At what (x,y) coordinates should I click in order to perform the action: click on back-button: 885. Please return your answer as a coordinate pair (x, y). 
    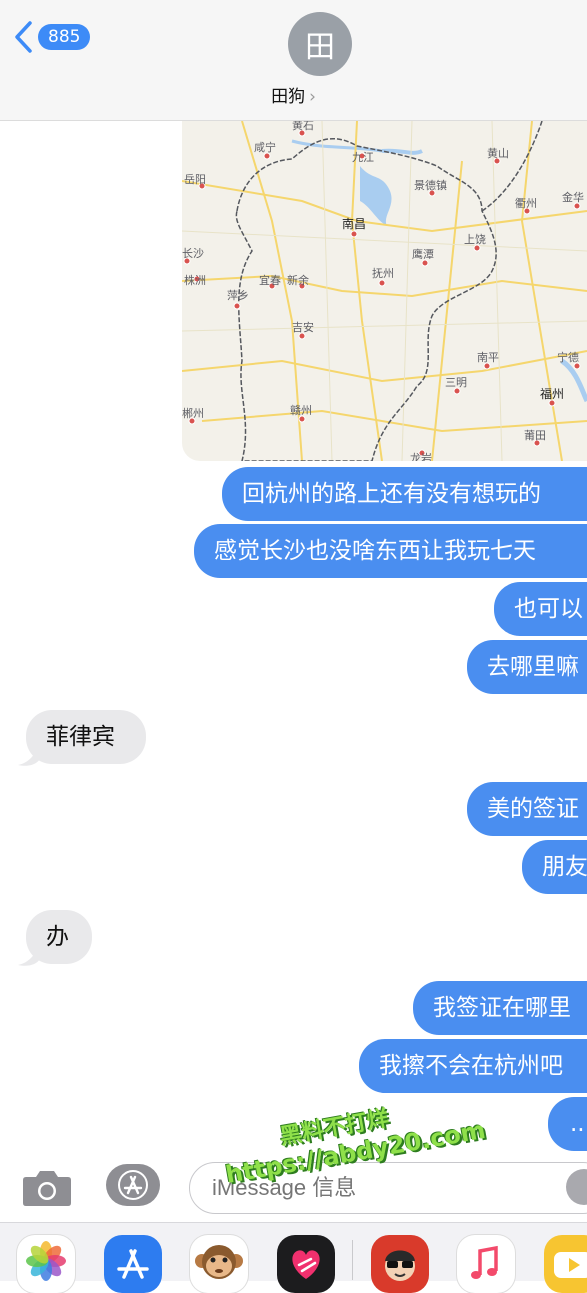
    Looking at the image, I should click on (51, 37).